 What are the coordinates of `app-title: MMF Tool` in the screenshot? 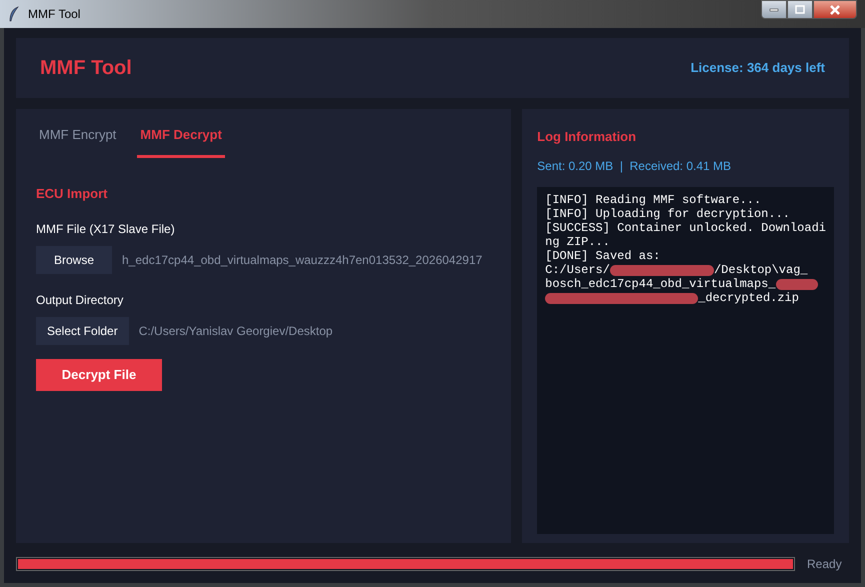 It's located at (86, 68).